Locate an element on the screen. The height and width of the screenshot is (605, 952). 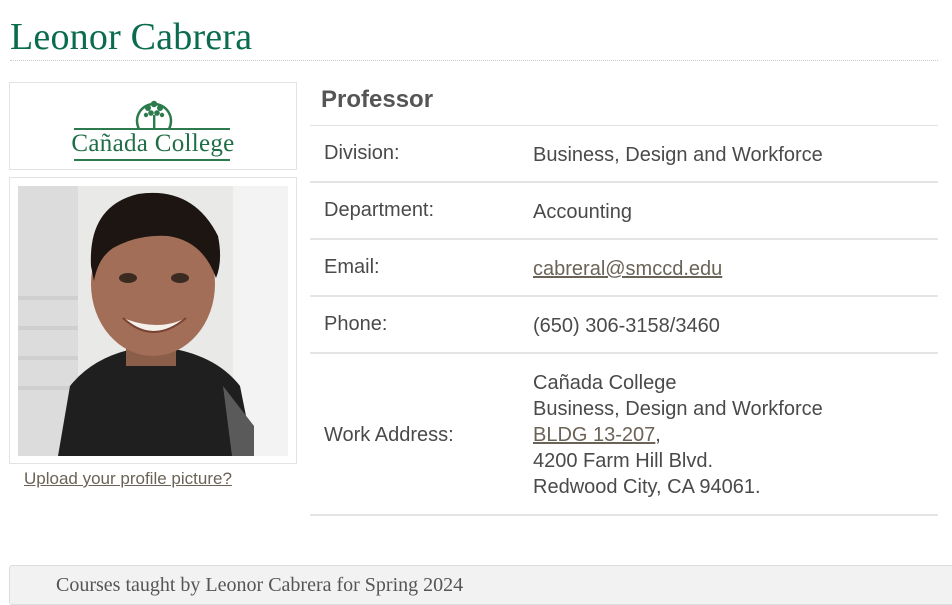
logo-rule-bottom is located at coordinates (152, 160).